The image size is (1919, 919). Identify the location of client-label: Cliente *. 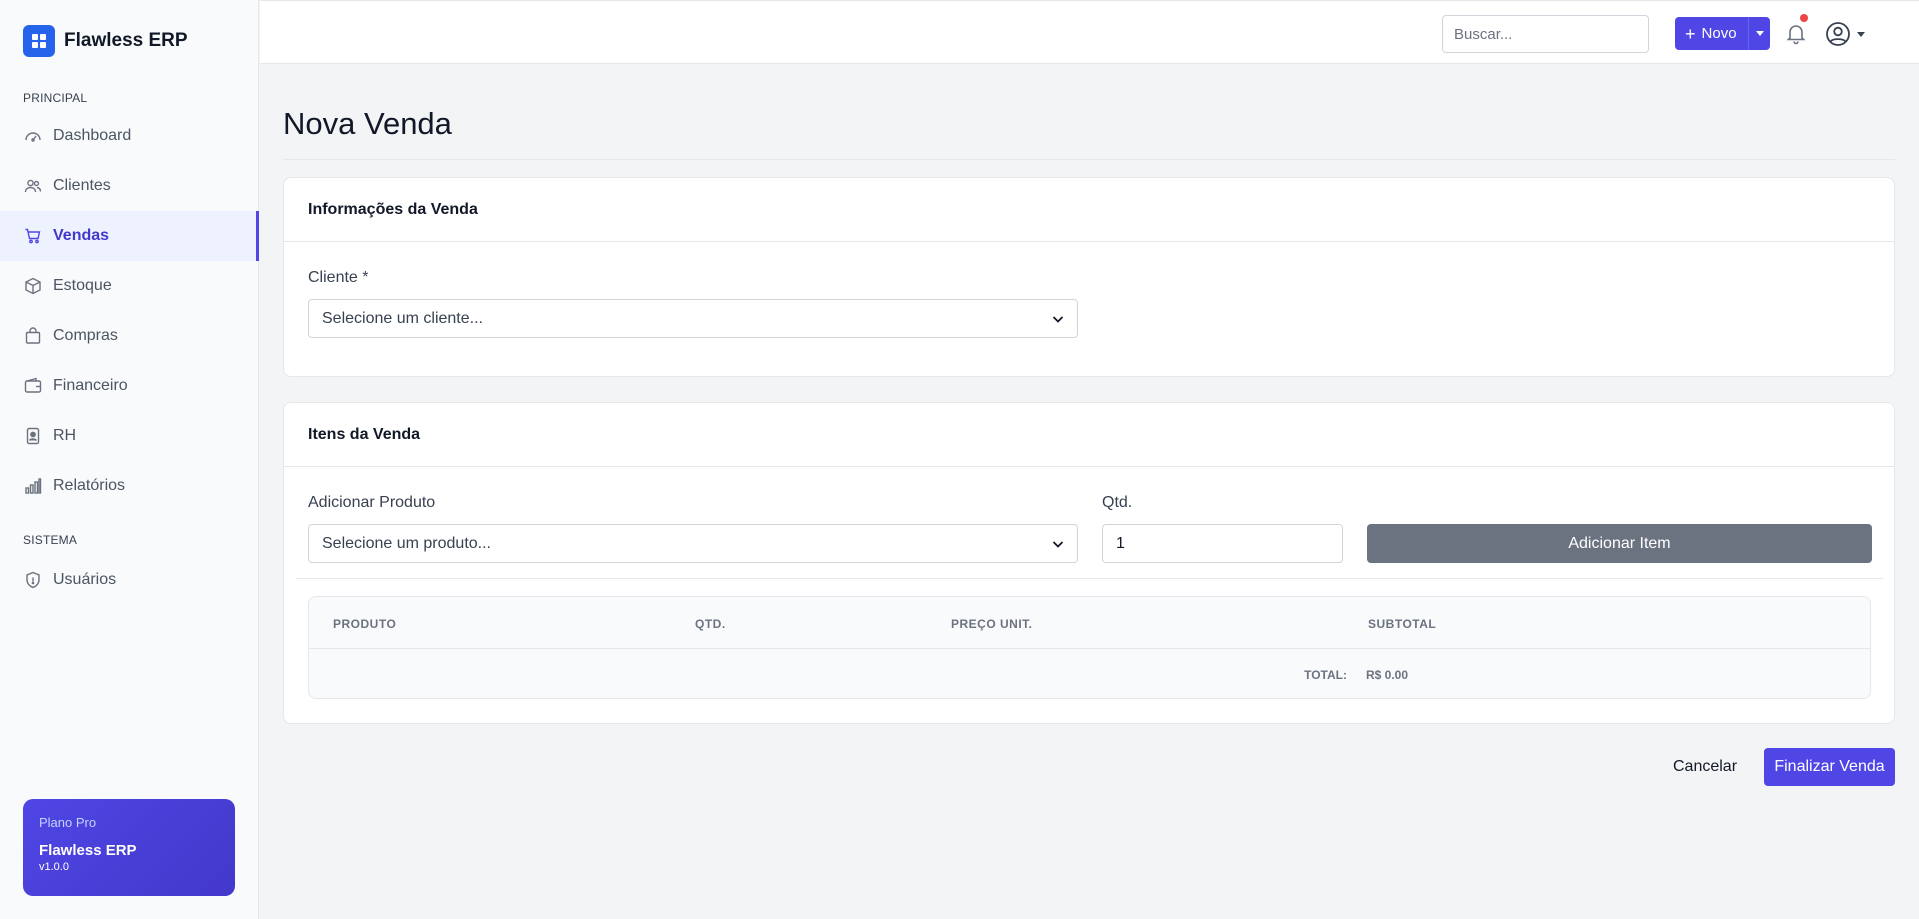
(338, 277).